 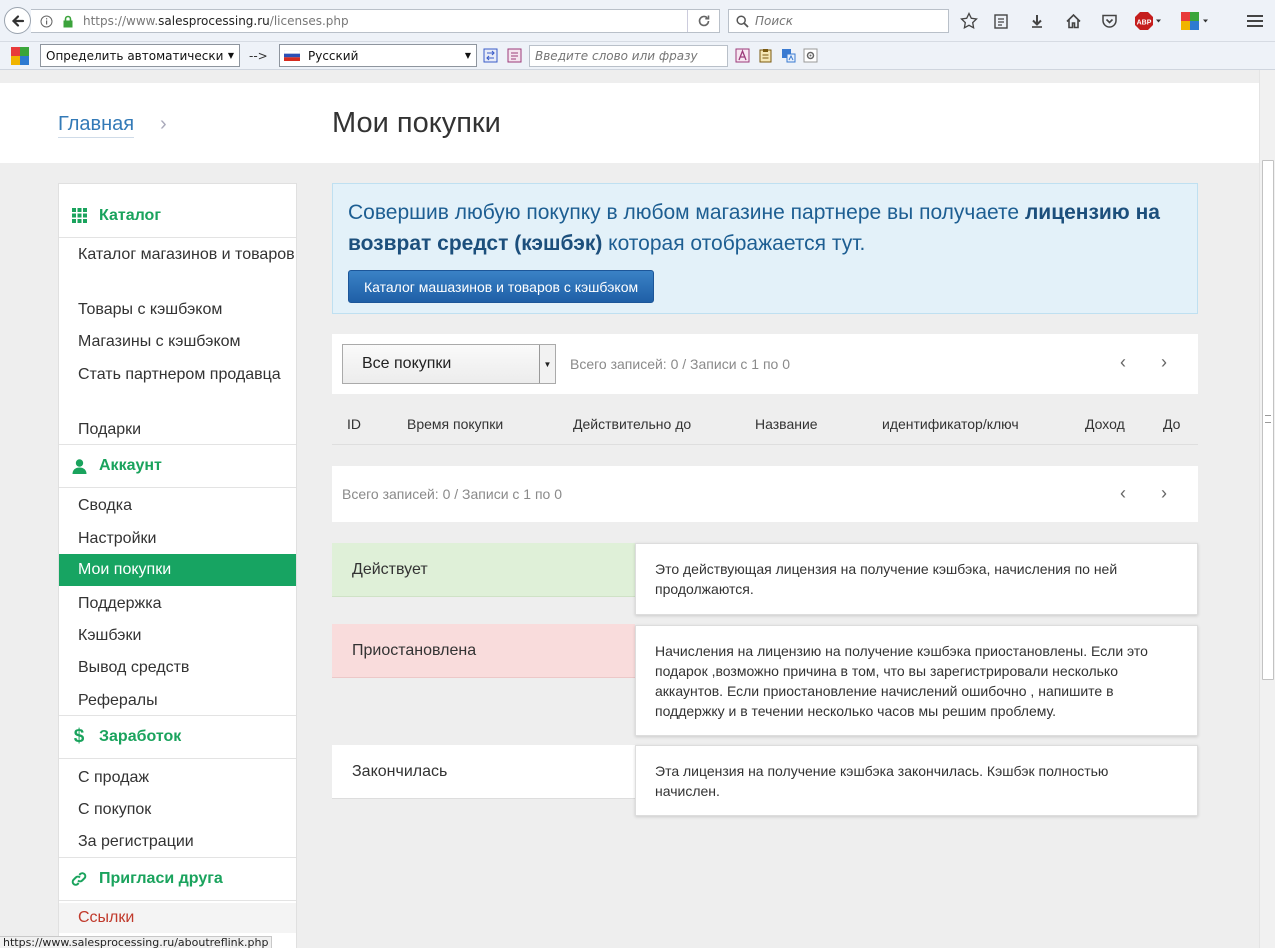 What do you see at coordinates (79, 216) in the screenshot?
I see `grid-icon` at bounding box center [79, 216].